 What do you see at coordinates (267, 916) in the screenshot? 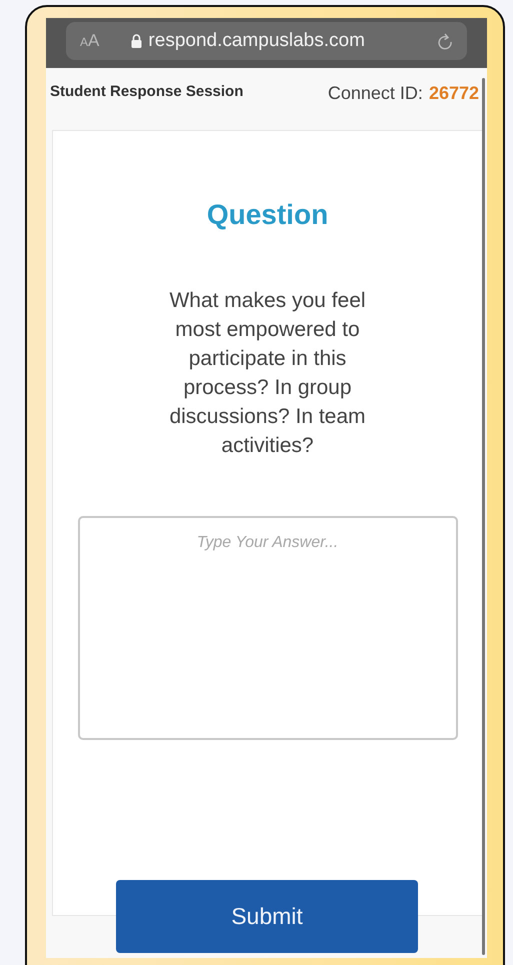
I see `submit-button: Submit` at bounding box center [267, 916].